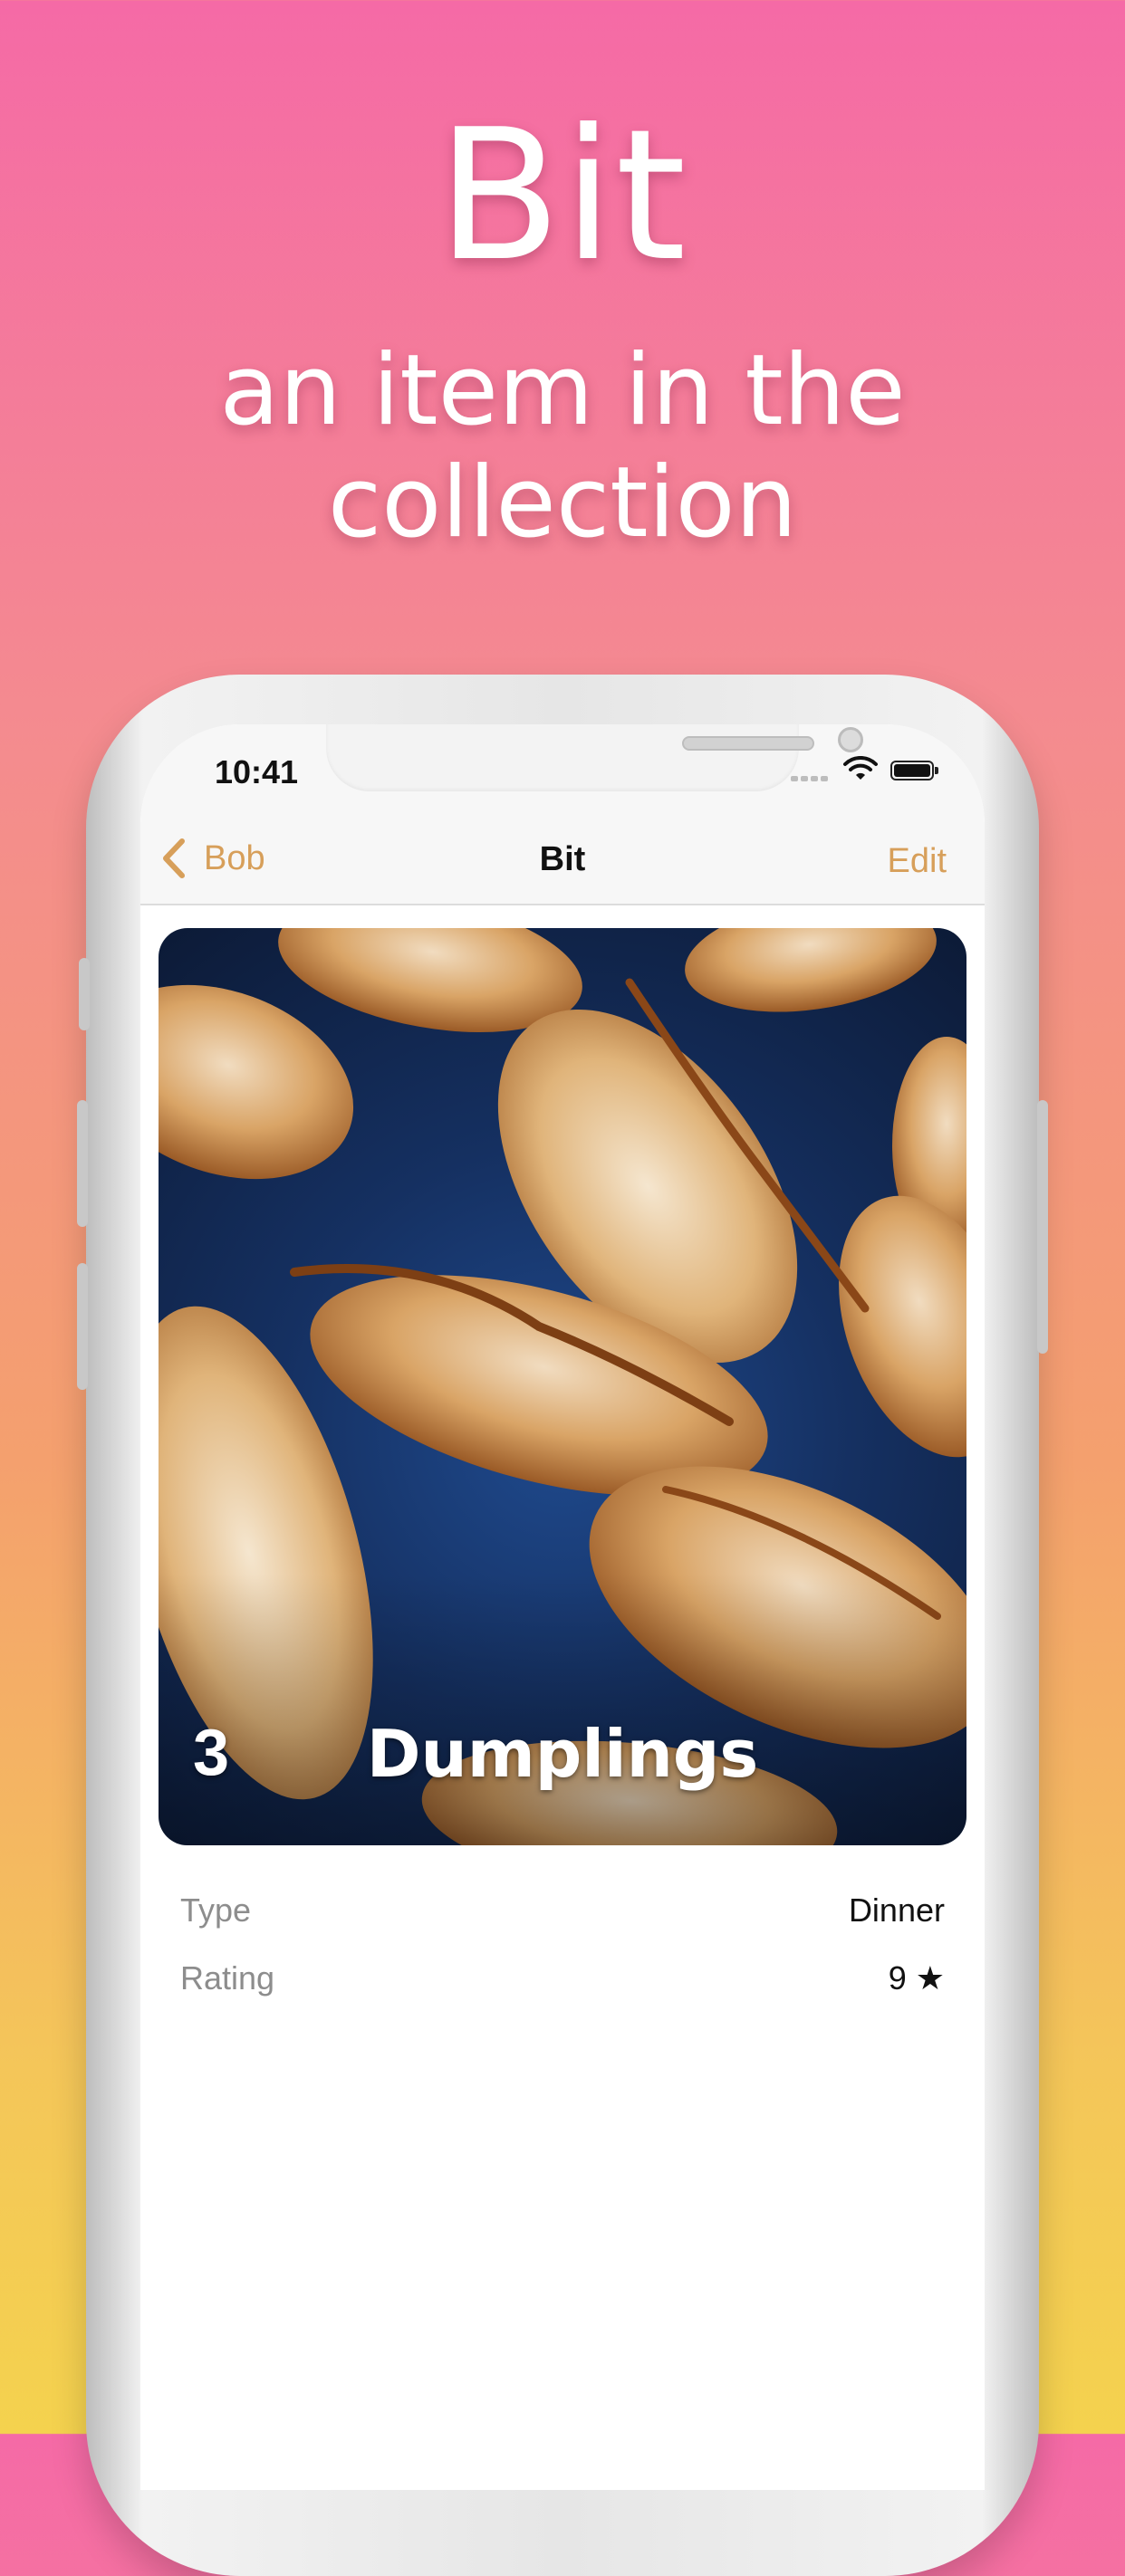 This screenshot has width=1125, height=2576. What do you see at coordinates (897, 1910) in the screenshot?
I see `detail-value: Dinner` at bounding box center [897, 1910].